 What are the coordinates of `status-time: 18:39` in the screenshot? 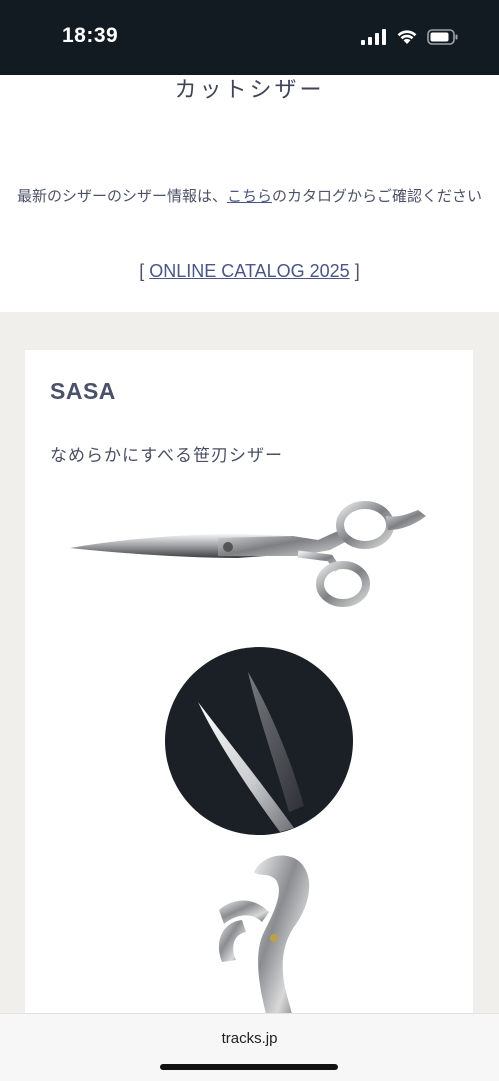 It's located at (90, 35).